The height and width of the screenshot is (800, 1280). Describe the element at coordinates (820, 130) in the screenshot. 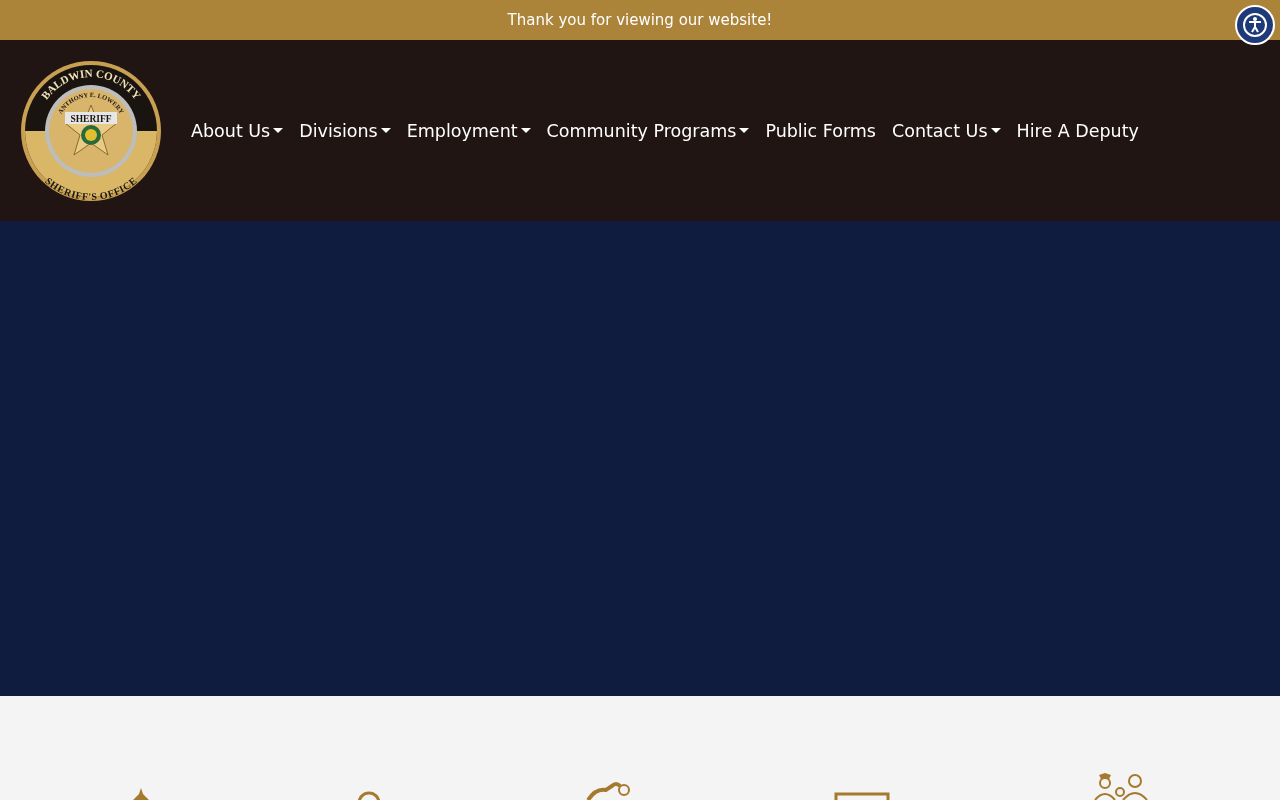

I see `nav-link: Public Forms` at that location.